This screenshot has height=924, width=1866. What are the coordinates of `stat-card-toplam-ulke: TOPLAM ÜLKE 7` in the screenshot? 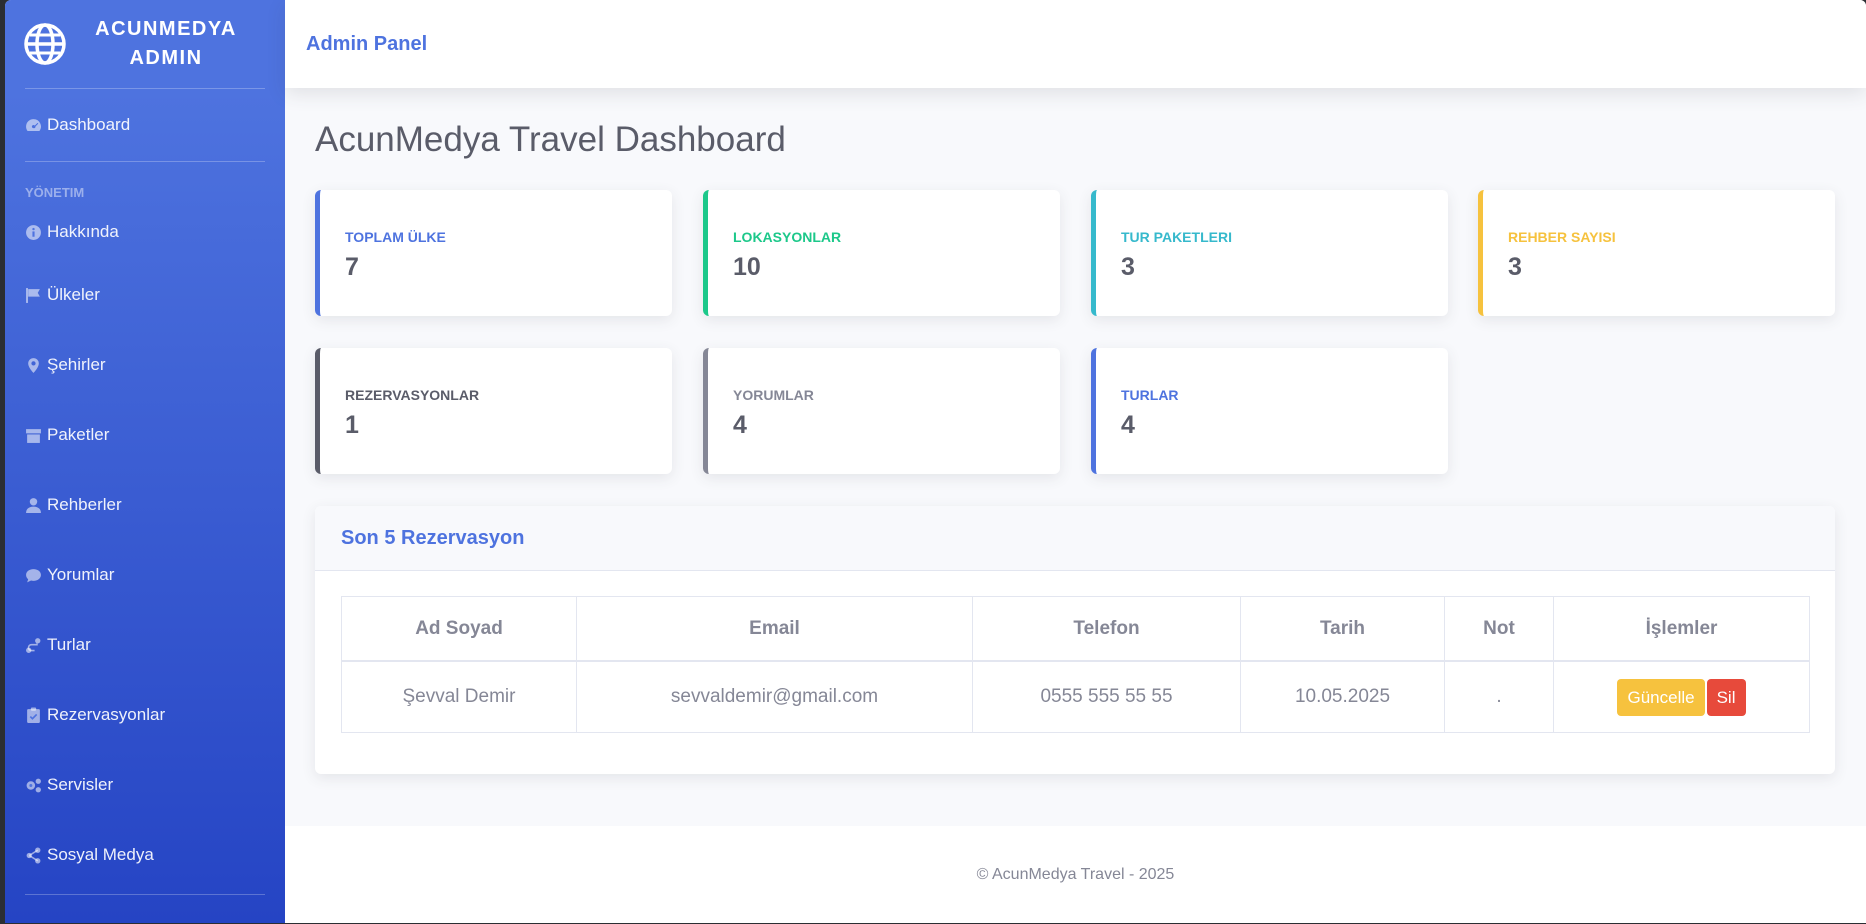 It's located at (493, 253).